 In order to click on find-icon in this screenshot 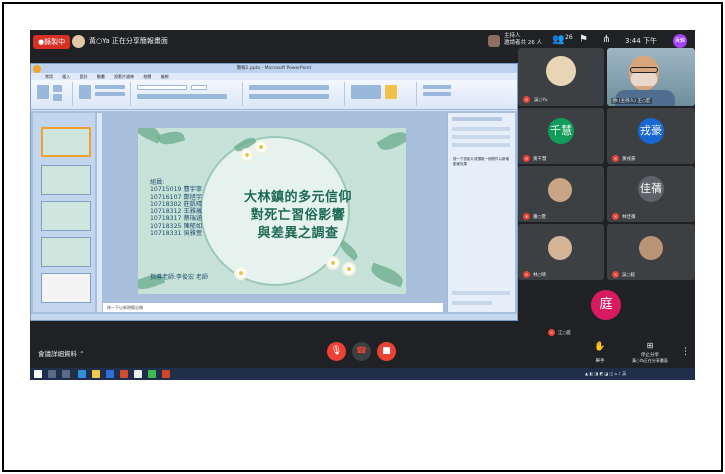, I will do `click(437, 87)`.